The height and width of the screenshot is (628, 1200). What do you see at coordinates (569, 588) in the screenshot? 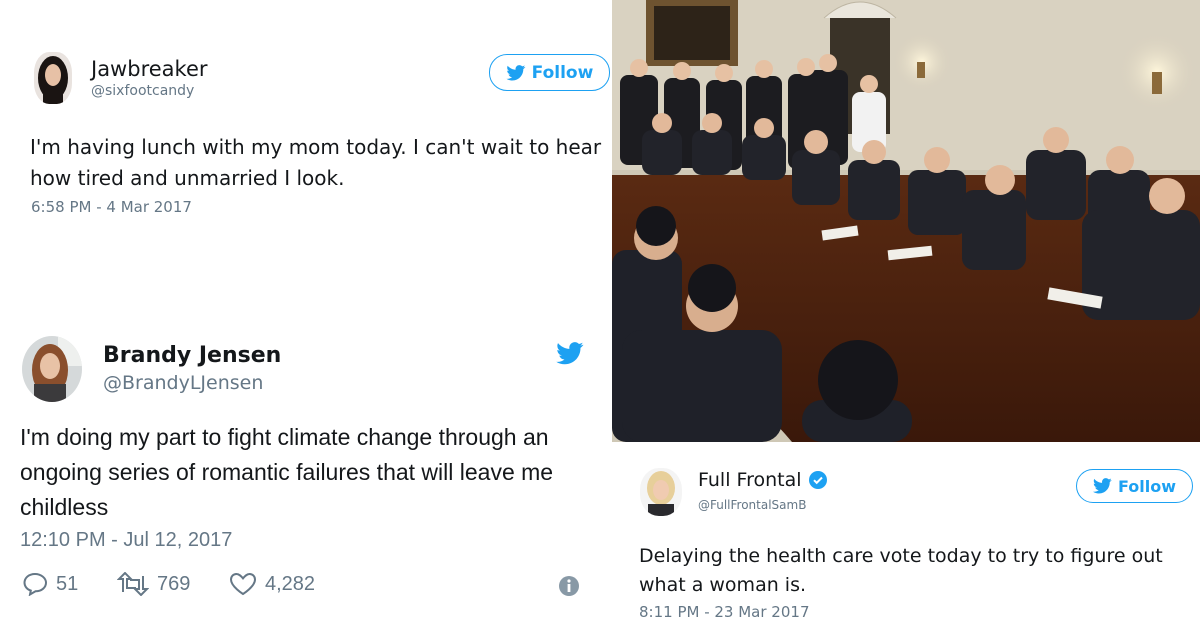
I see `info-icon` at bounding box center [569, 588].